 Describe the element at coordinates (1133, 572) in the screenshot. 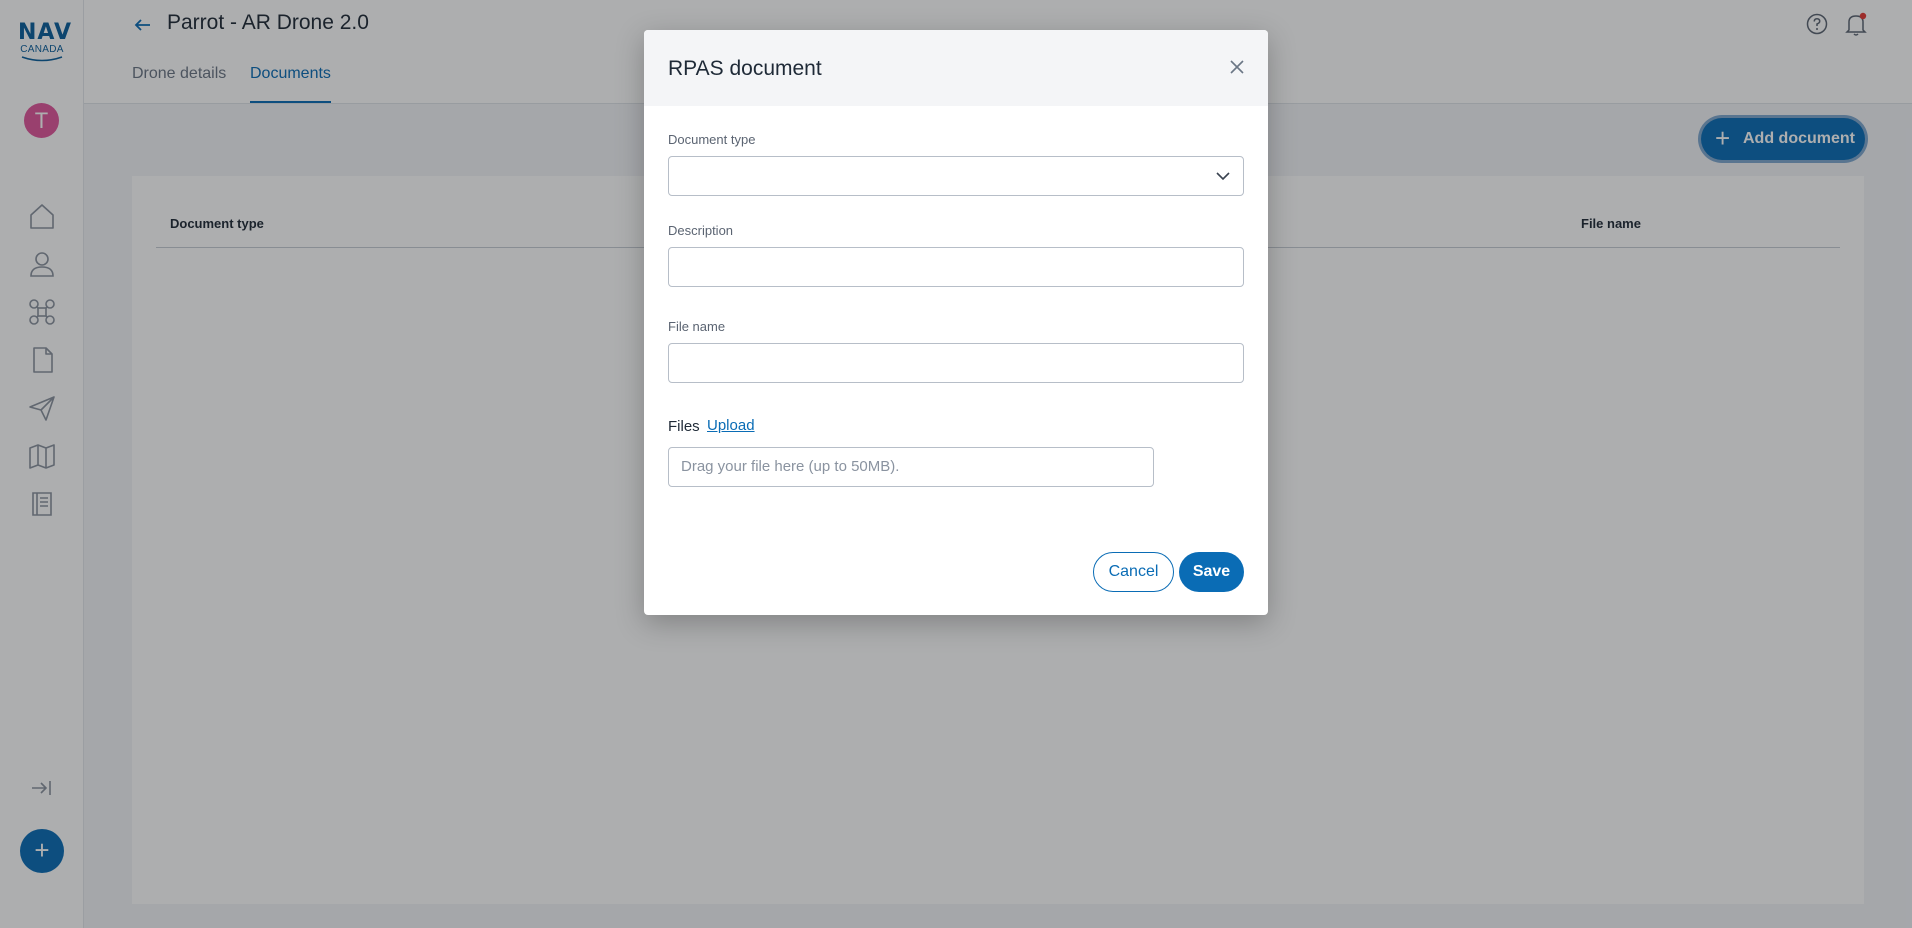

I see `cancel-button: Cancel` at that location.